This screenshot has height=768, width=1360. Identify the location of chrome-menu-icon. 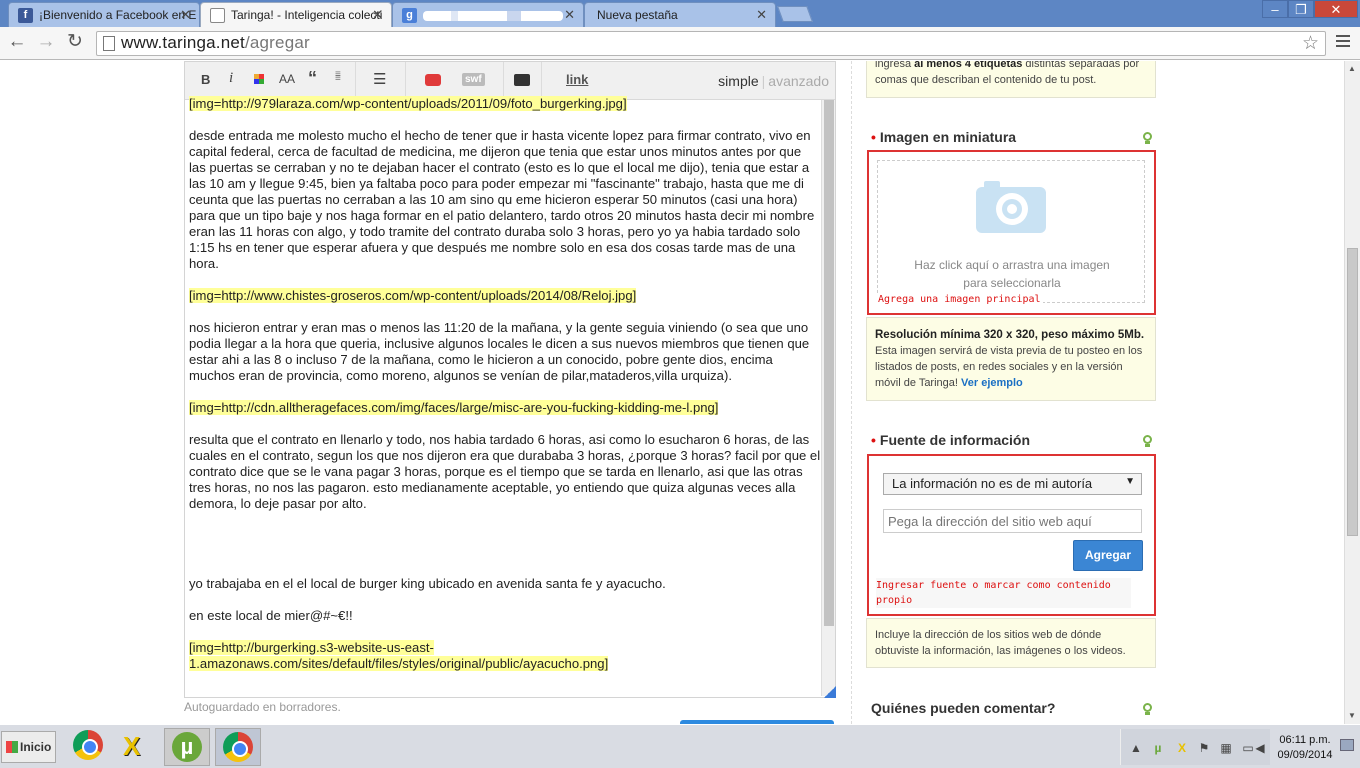
(1343, 42).